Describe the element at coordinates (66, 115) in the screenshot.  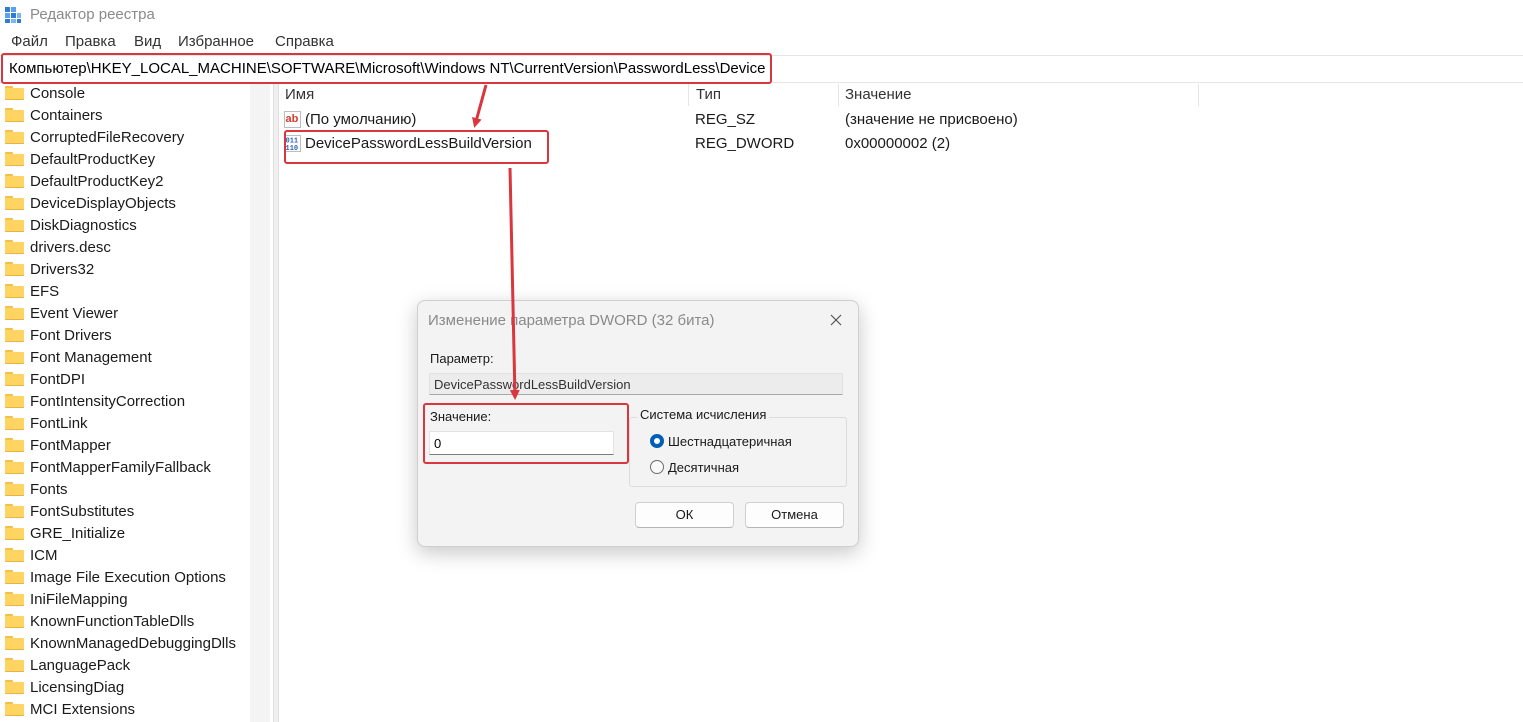
I see `tree-item-label: Containers` at that location.